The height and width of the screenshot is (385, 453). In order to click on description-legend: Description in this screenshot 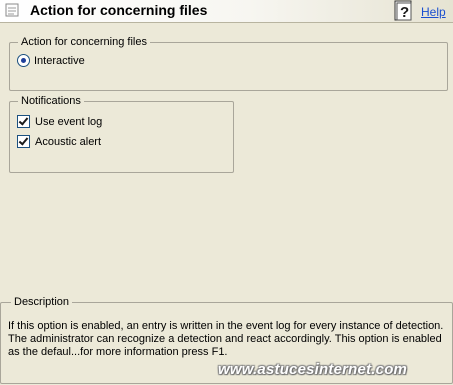, I will do `click(42, 302)`.